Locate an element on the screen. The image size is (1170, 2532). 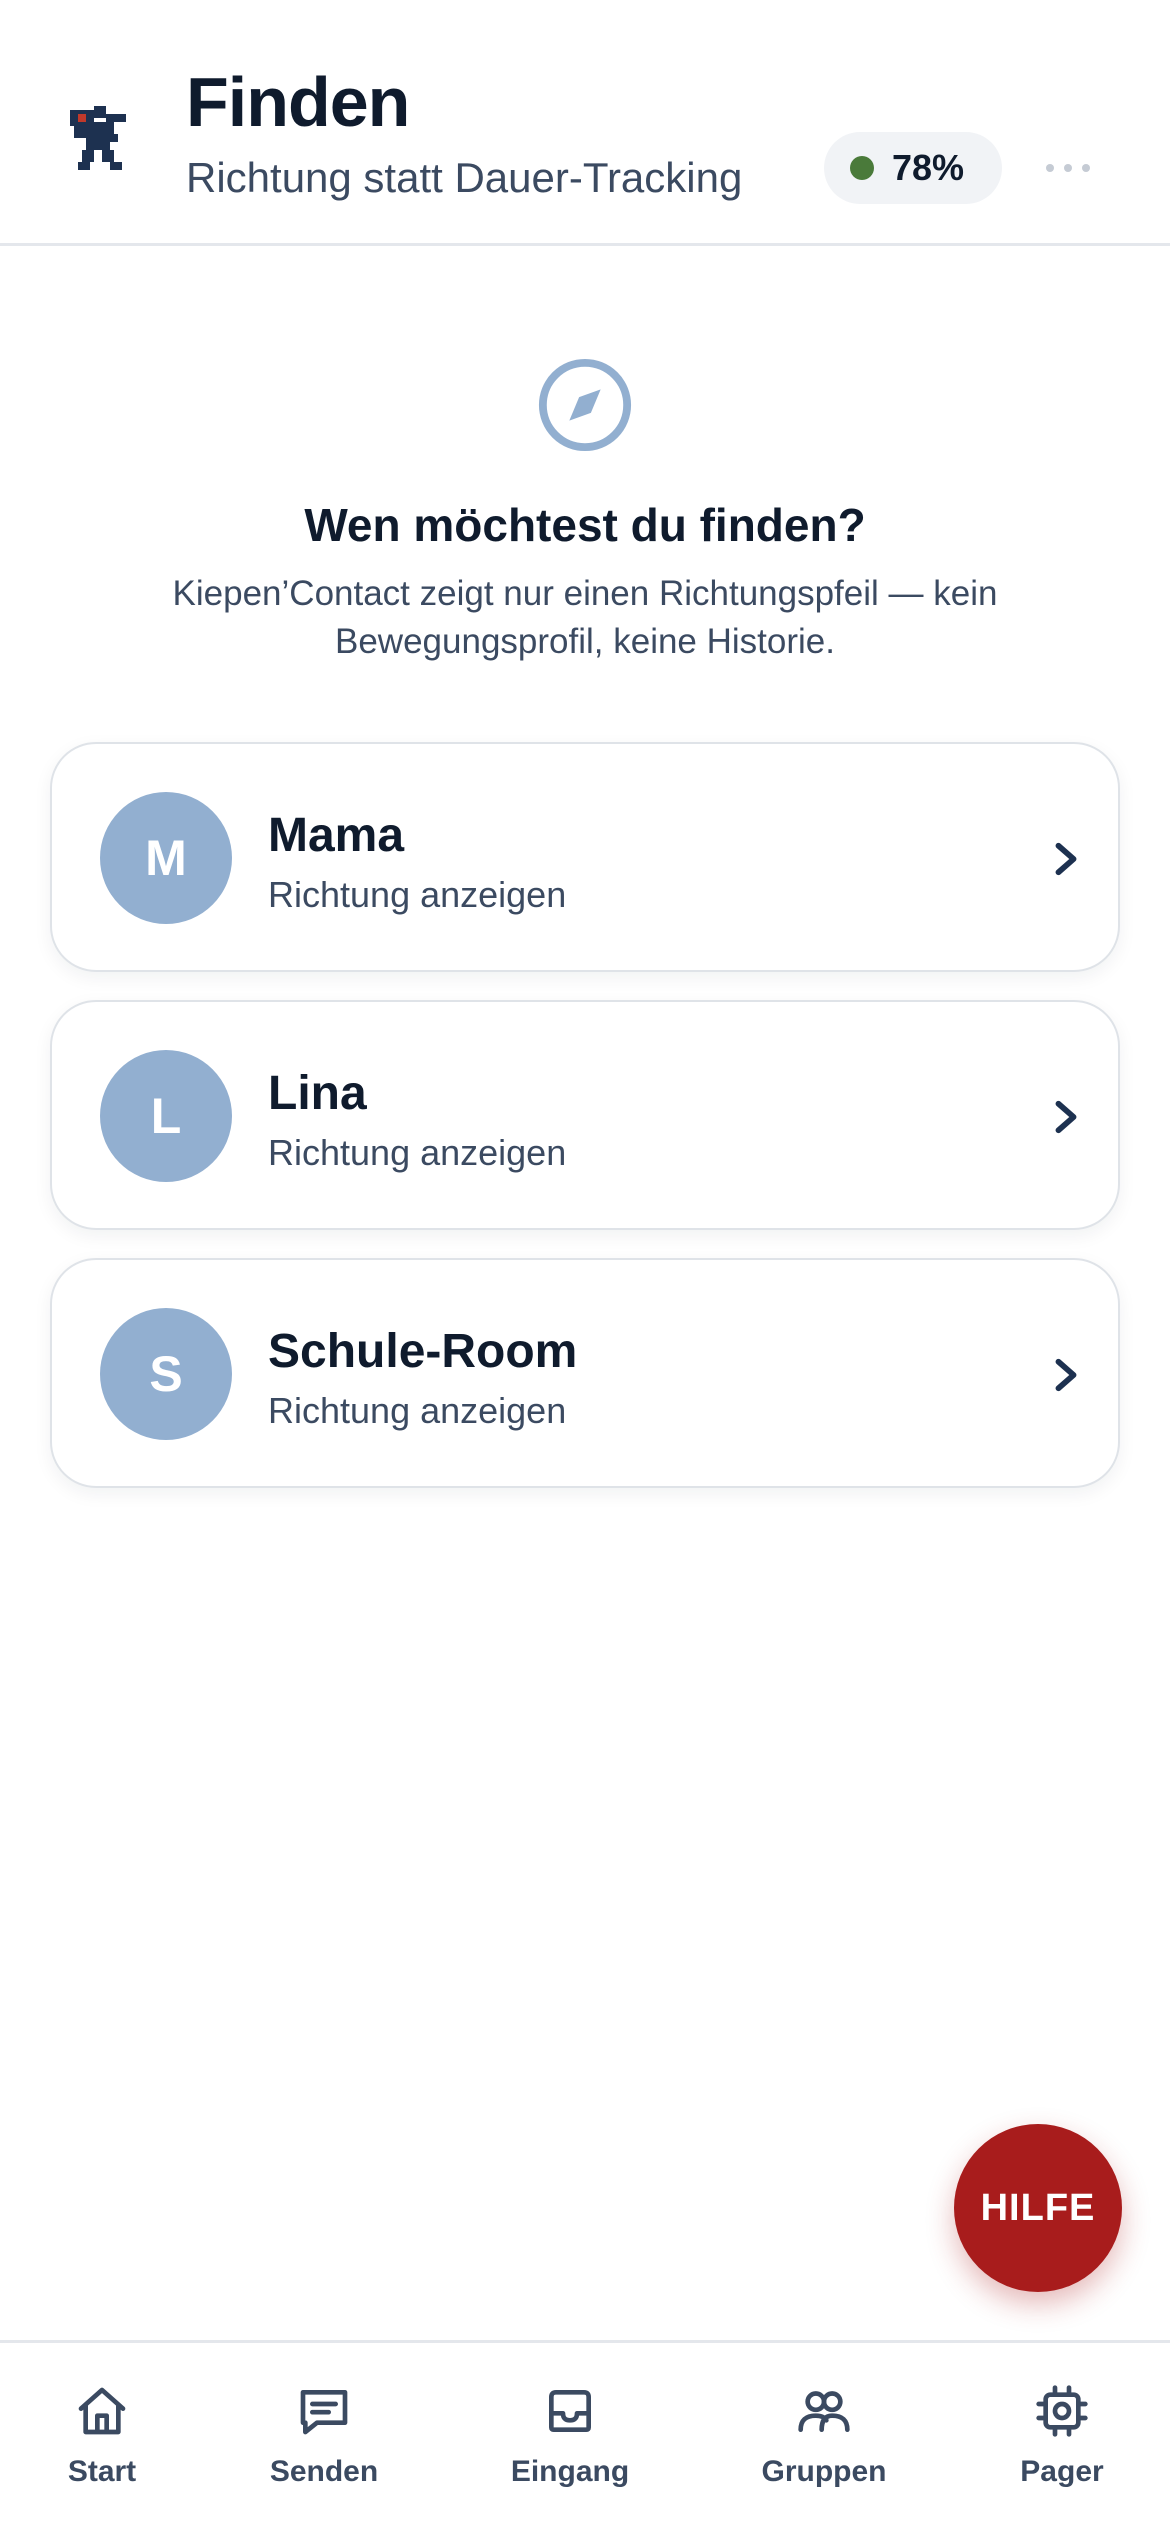
tab-start: Start is located at coordinates (102, 2436).